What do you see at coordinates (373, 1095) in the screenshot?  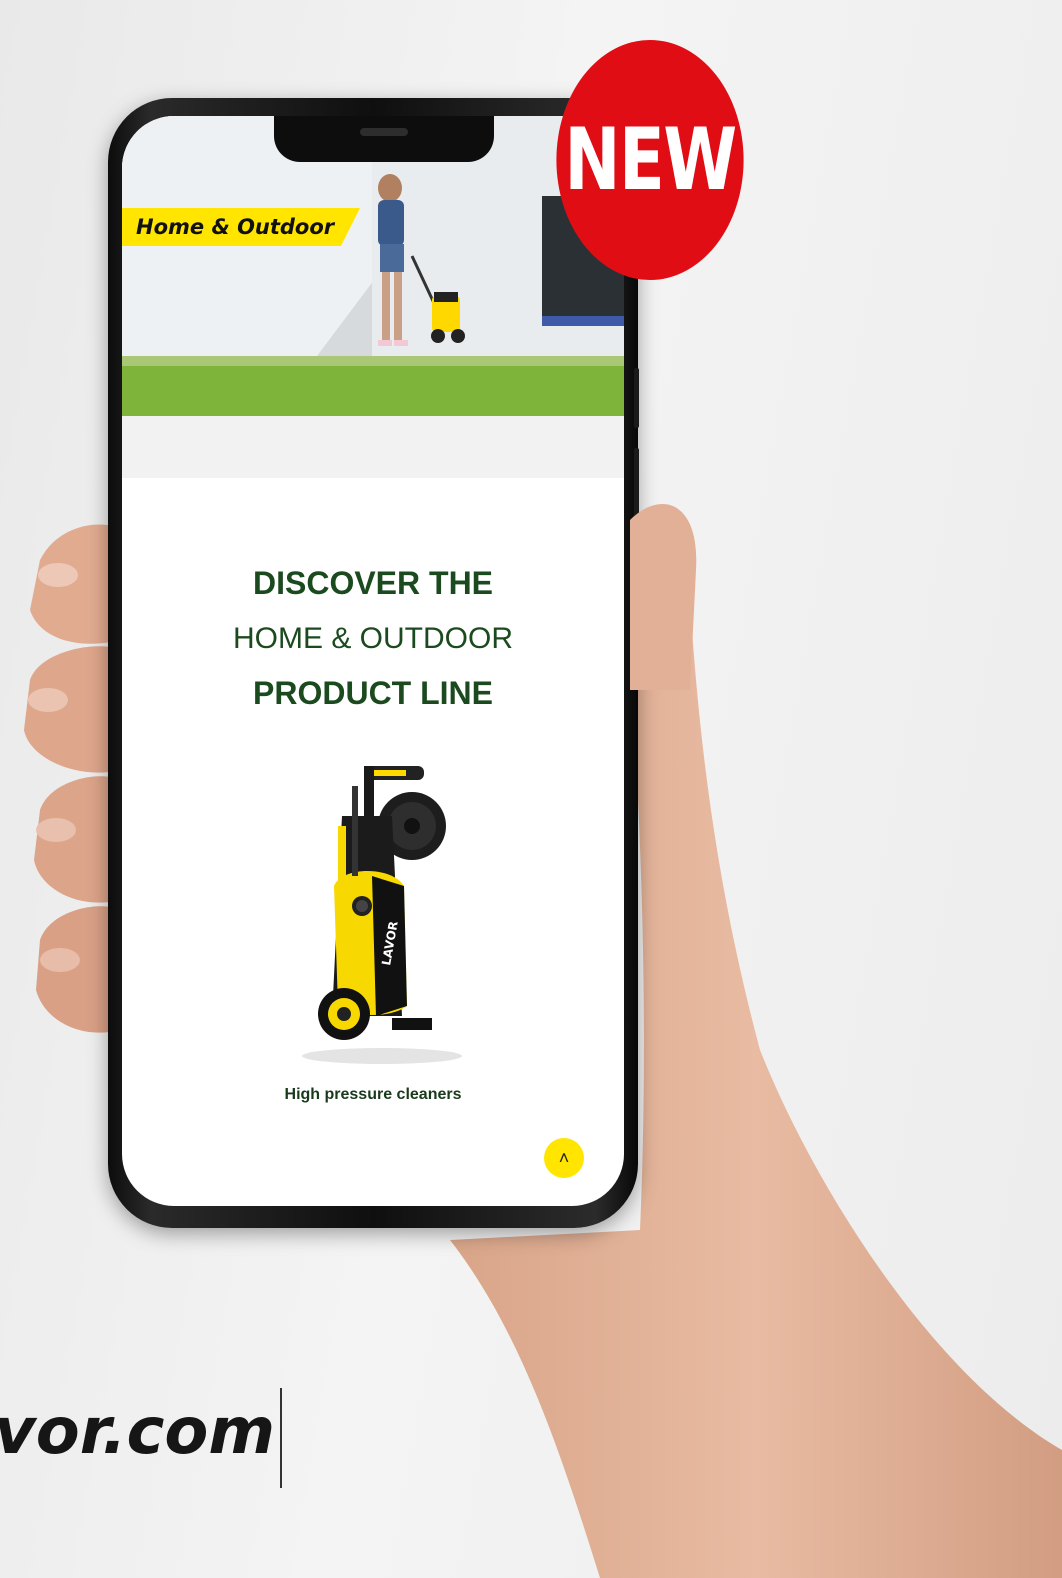 I see `product-label: High pressure cleaners` at bounding box center [373, 1095].